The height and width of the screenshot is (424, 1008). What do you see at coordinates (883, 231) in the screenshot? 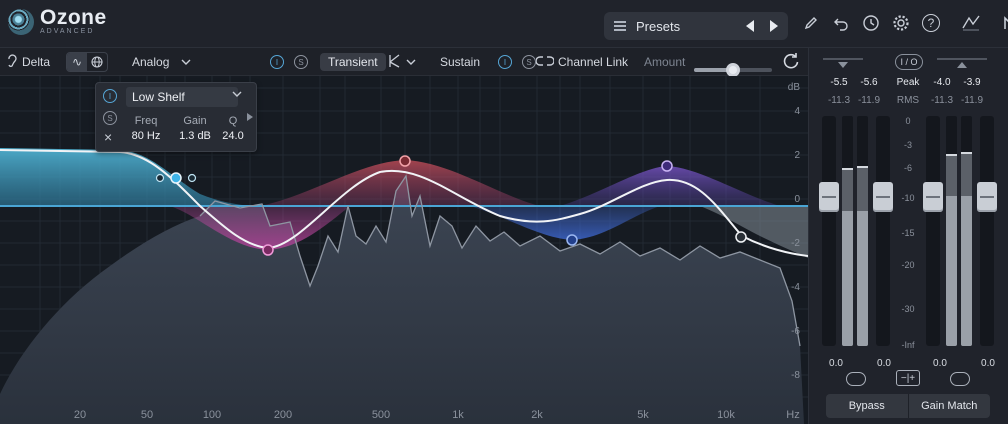
I see `input-right-fader` at bounding box center [883, 231].